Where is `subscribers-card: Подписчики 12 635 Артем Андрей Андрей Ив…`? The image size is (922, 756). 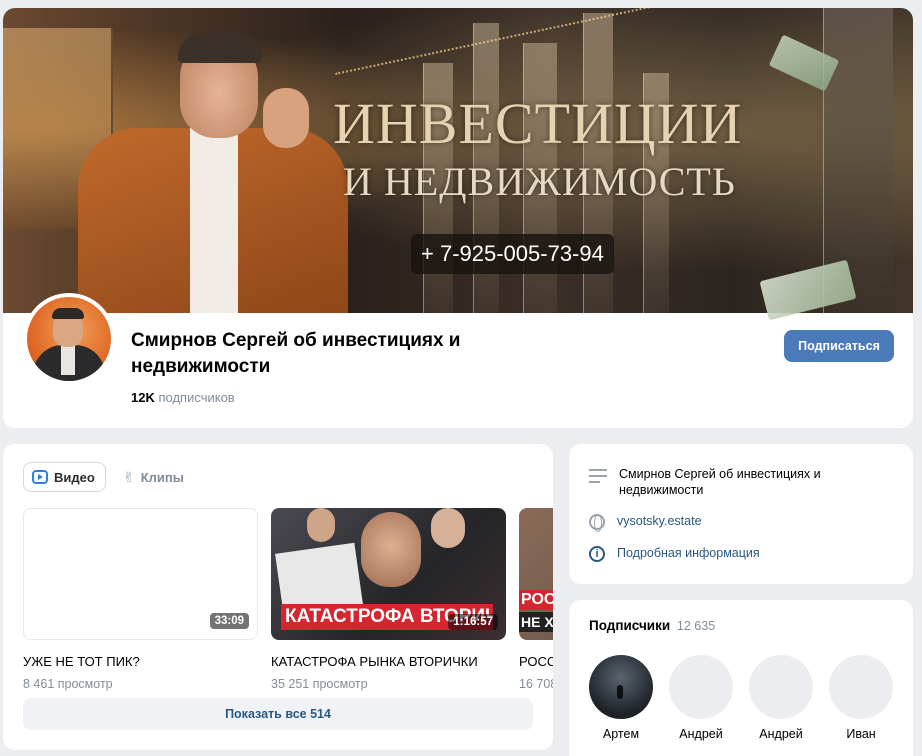 subscribers-card: Подписчики 12 635 Артем Андрей Андрей Ив… is located at coordinates (741, 678).